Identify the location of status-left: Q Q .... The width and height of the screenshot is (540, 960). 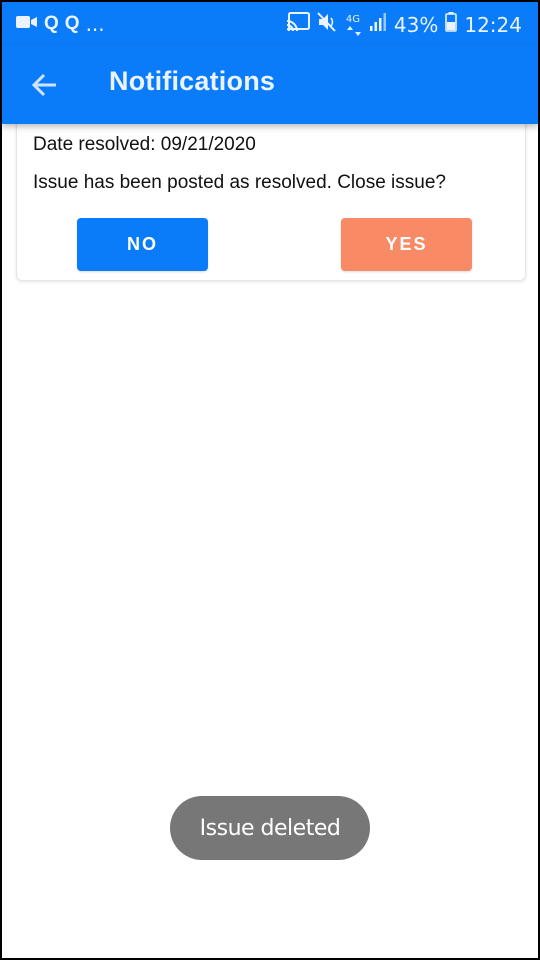
(60, 24).